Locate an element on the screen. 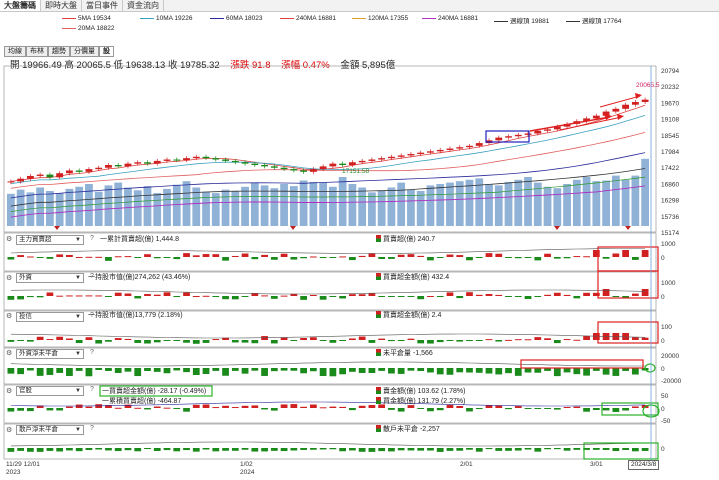 Image resolution: width=719 pixels, height=480 pixels. trend-arrow-2-head is located at coordinates (620, 117).